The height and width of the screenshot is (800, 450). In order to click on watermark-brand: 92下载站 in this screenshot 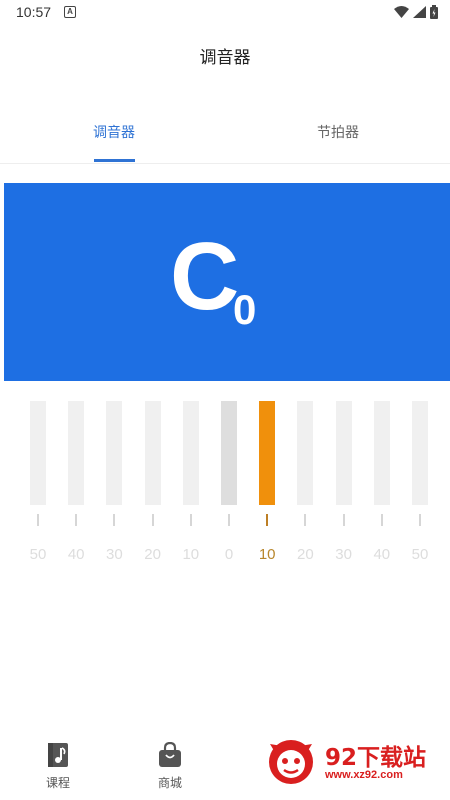, I will do `click(376, 758)`.